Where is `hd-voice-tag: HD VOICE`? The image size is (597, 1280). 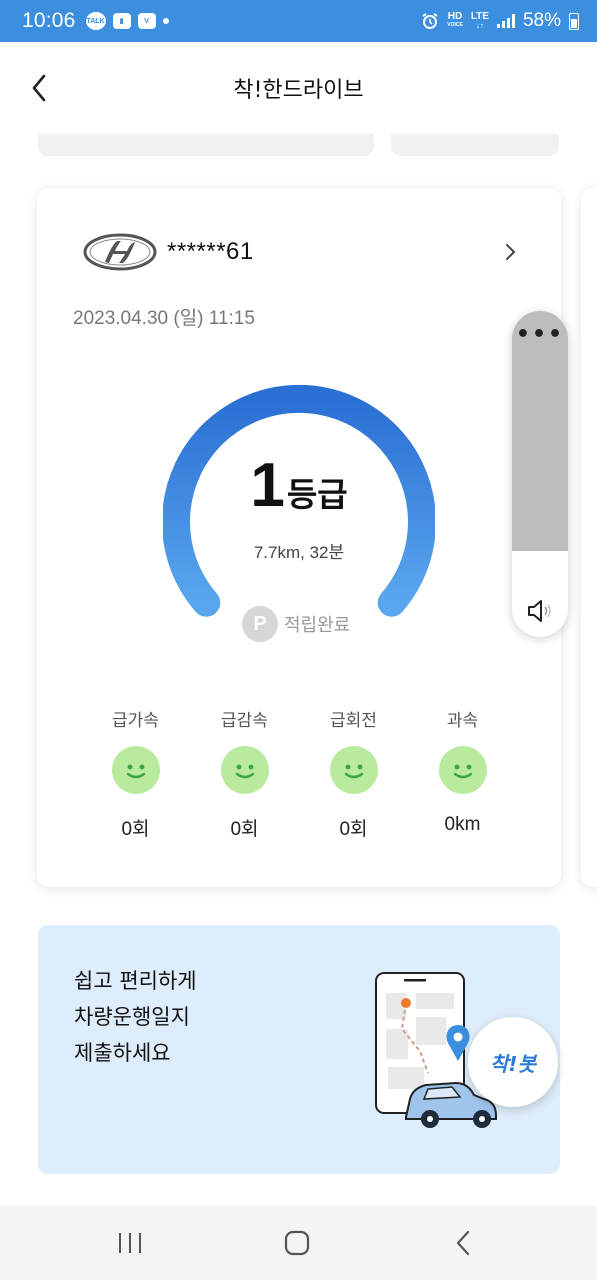 hd-voice-tag: HD VOICE is located at coordinates (455, 21).